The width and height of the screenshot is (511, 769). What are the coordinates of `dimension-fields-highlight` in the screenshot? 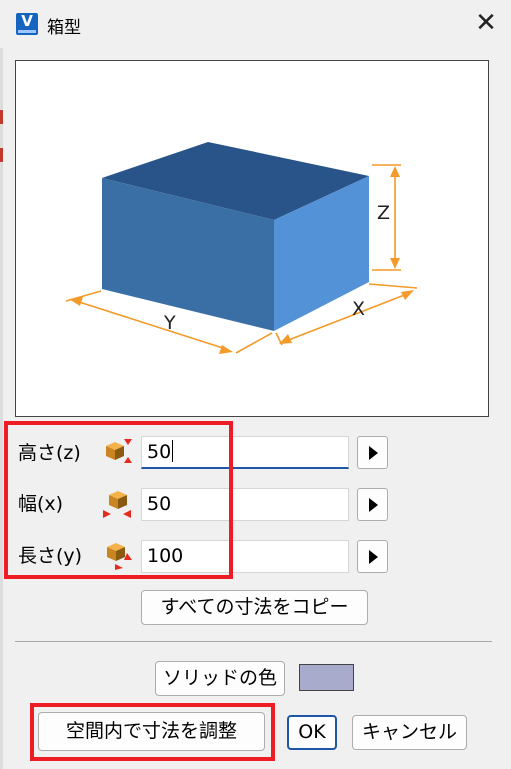 It's located at (118, 500).